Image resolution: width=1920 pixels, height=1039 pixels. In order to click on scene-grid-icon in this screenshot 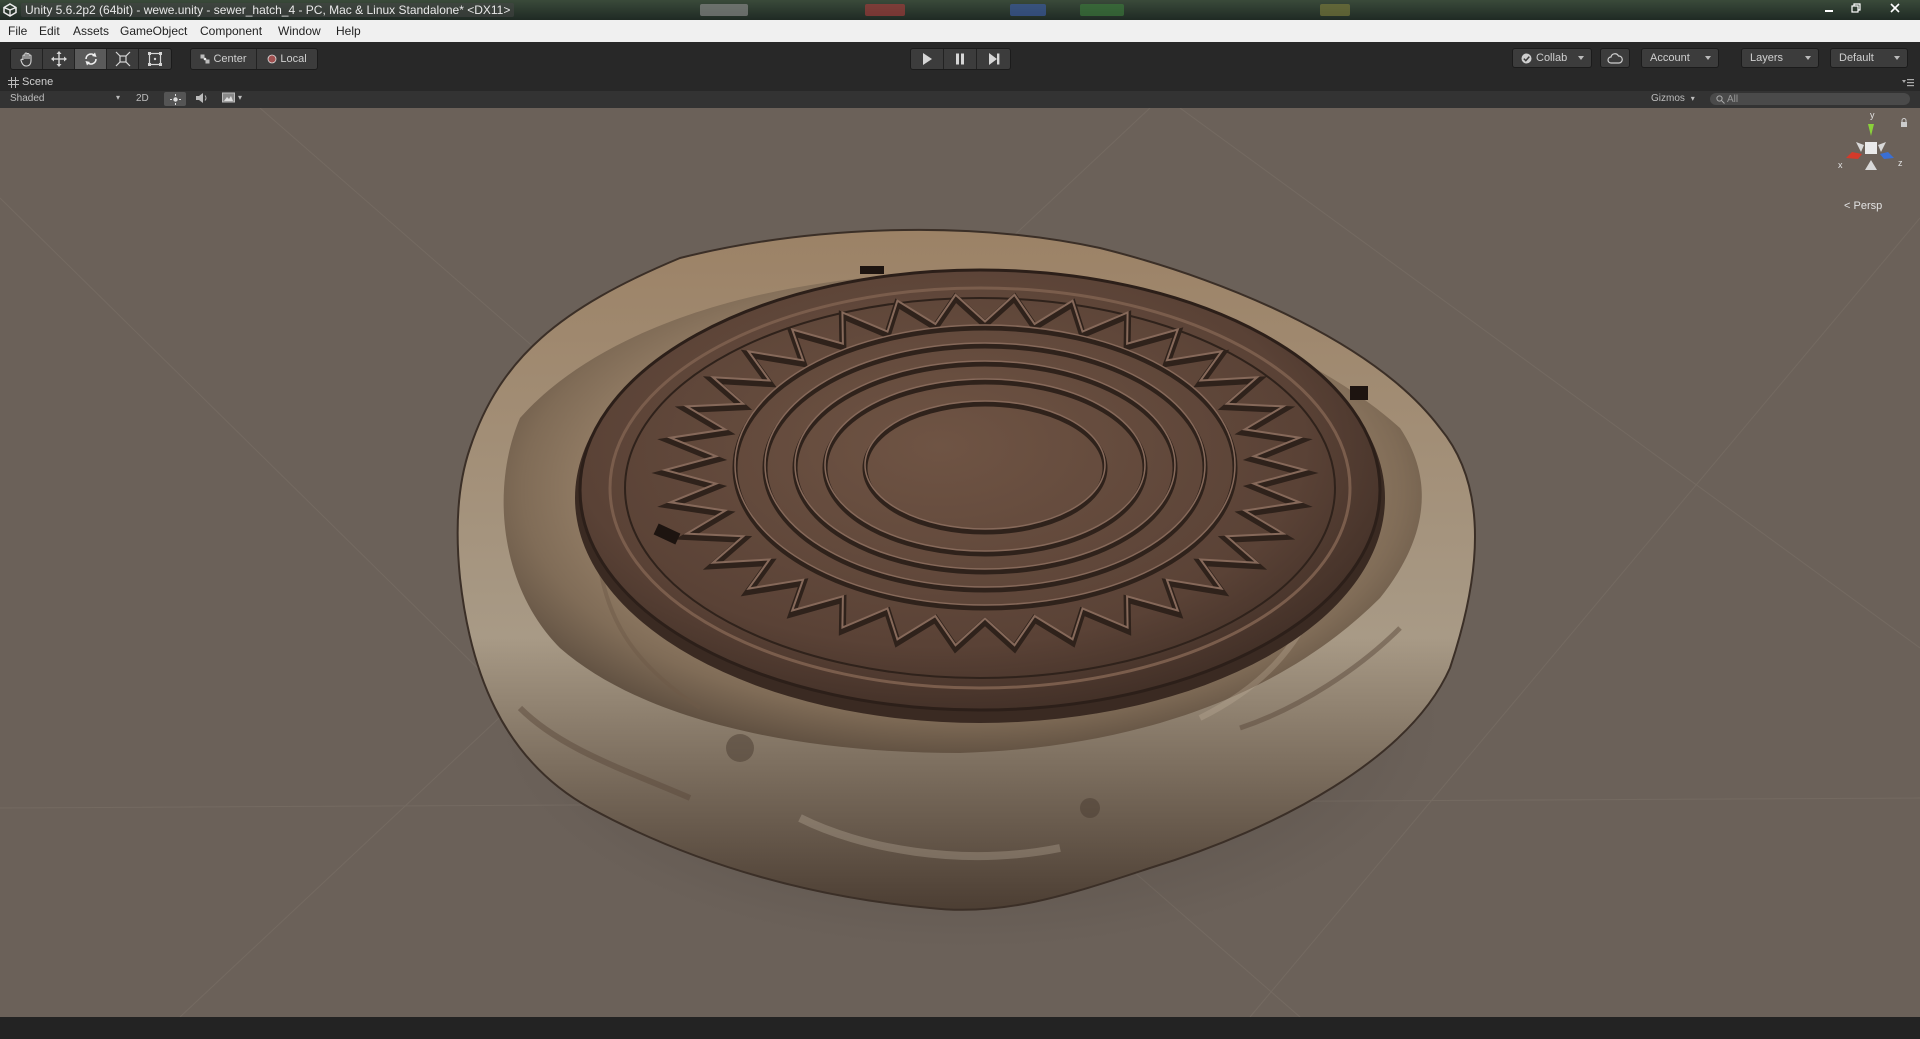, I will do `click(13, 82)`.